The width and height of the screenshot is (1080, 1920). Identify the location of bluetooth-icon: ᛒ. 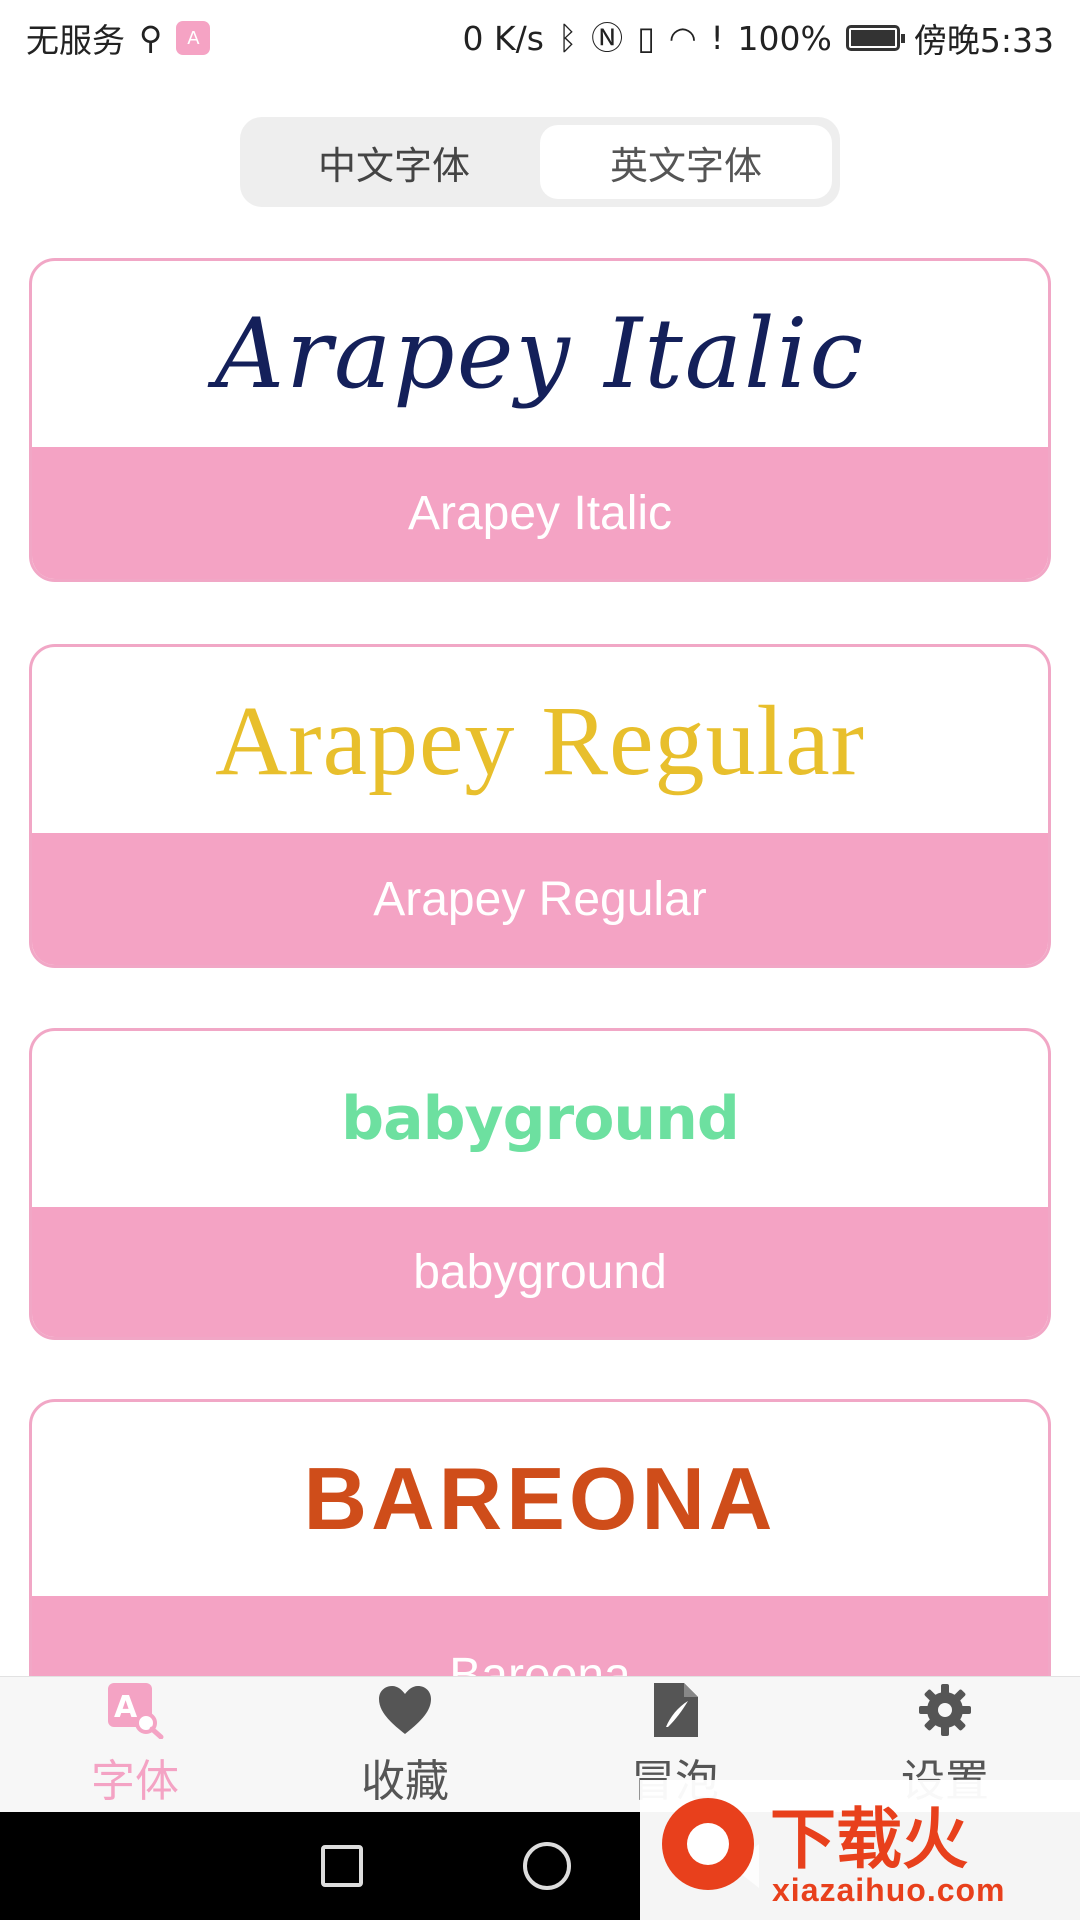
(567, 38).